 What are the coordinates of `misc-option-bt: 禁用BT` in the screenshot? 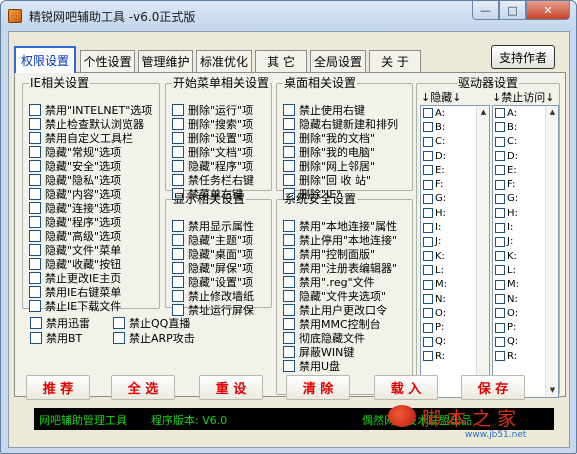 It's located at (56, 338).